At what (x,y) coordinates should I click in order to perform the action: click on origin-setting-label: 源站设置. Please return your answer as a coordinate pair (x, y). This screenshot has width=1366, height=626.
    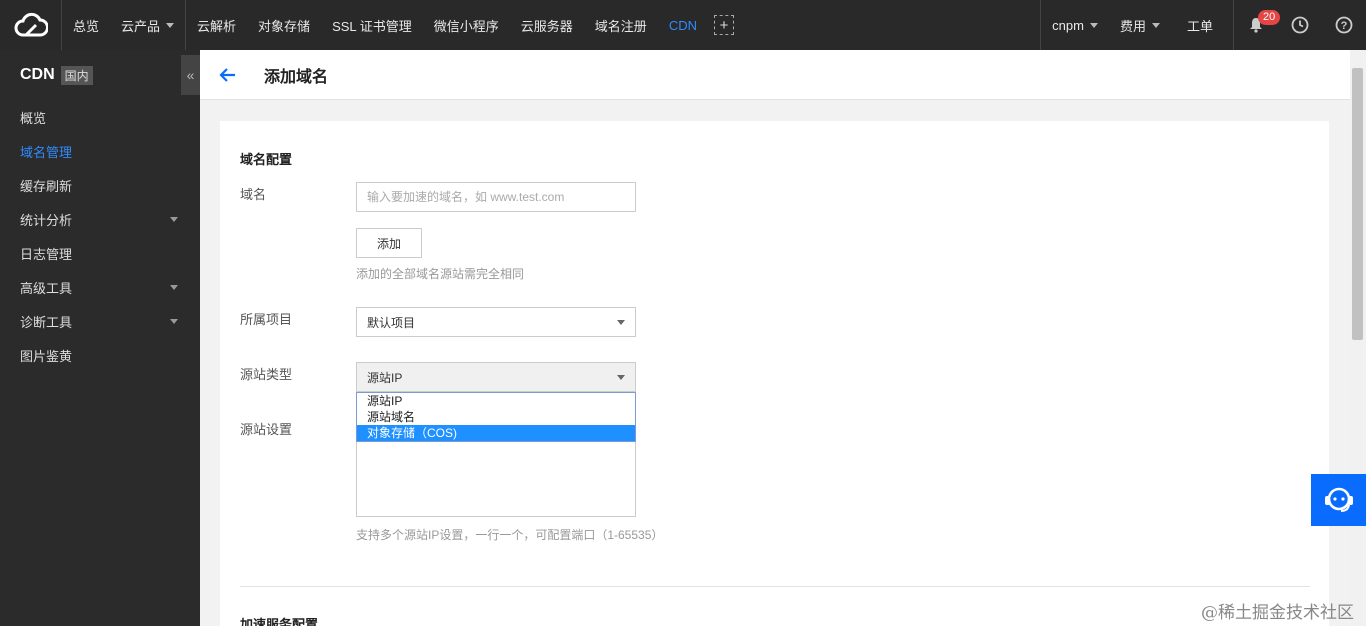
    Looking at the image, I should click on (266, 429).